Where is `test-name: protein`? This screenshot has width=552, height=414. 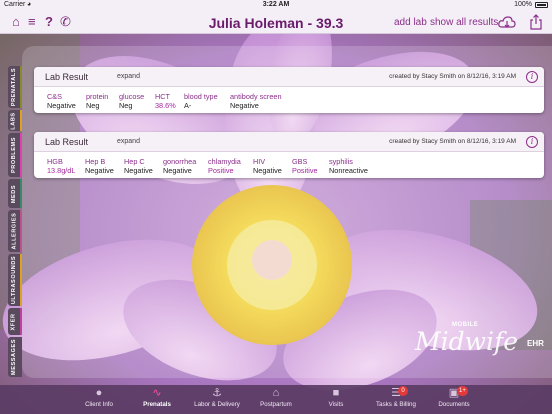
test-name: protein is located at coordinates (97, 96).